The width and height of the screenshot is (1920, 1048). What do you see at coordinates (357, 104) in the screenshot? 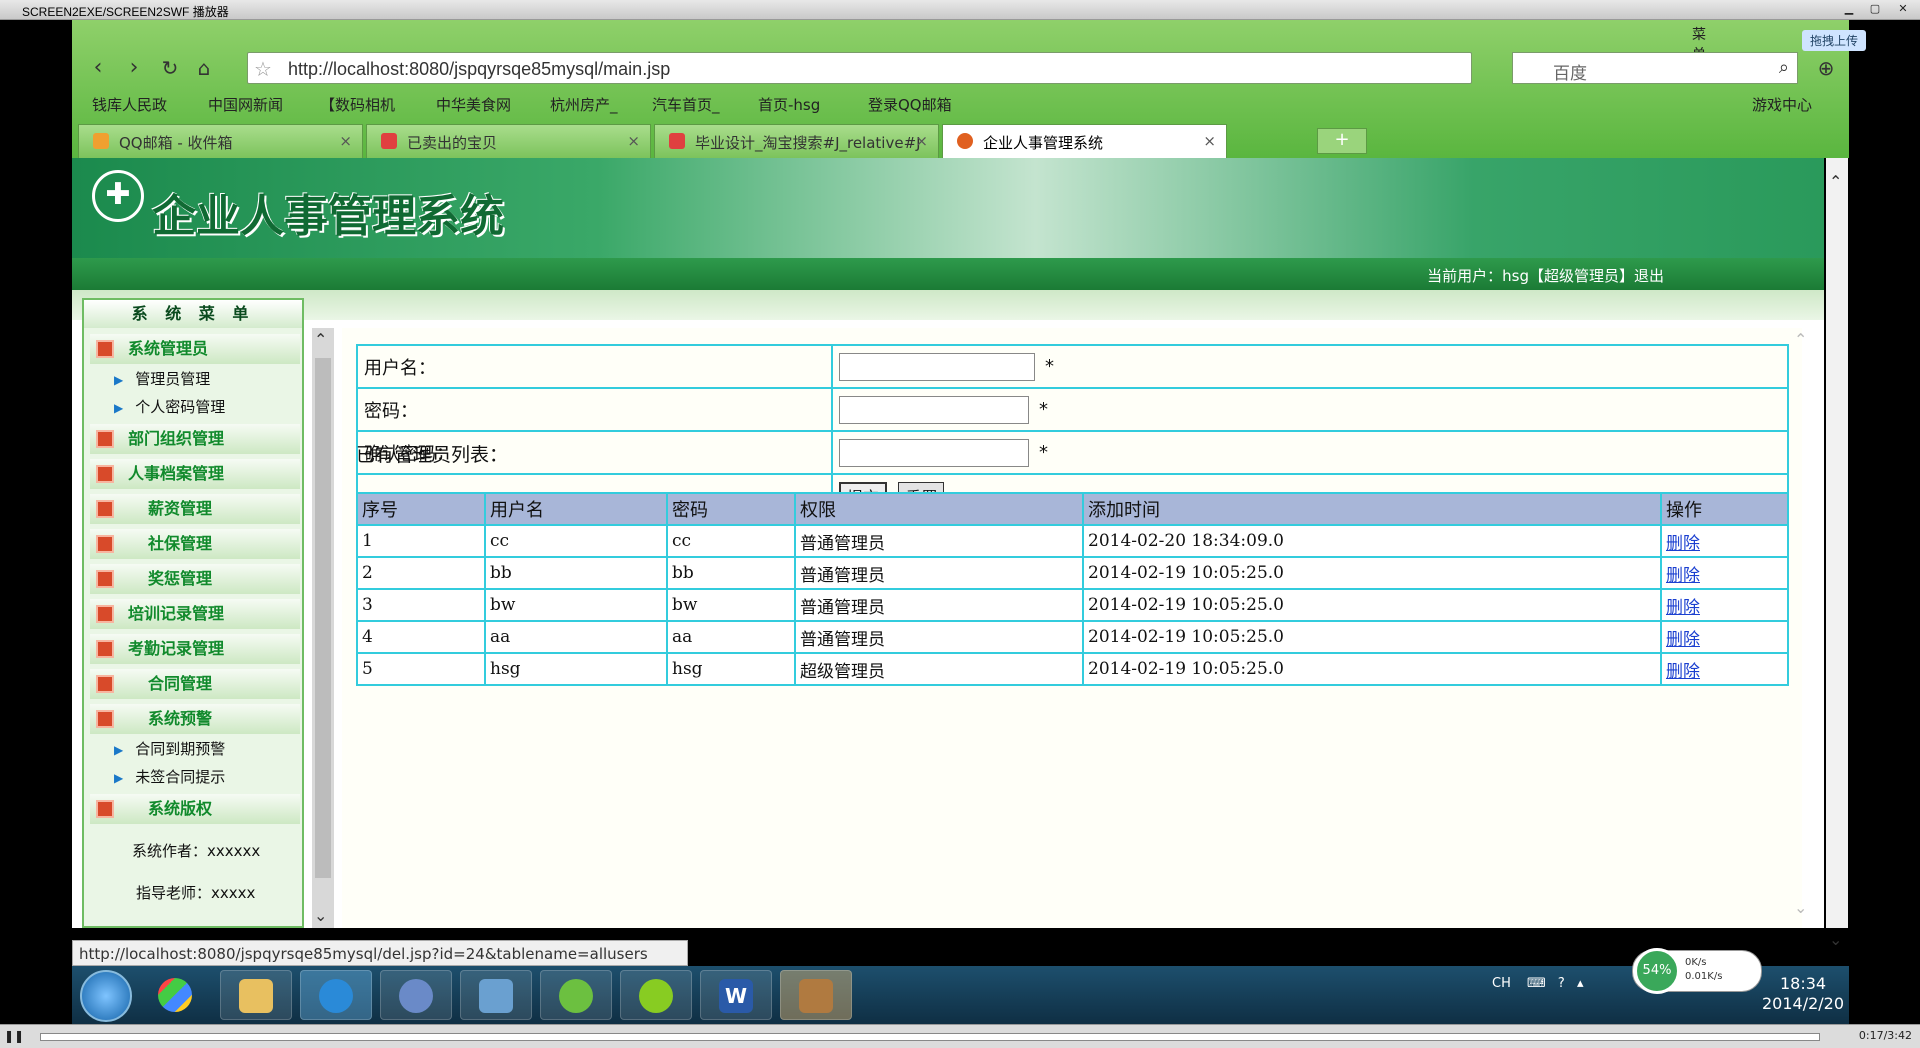
I see `bookmark-item: 【数码相机` at bounding box center [357, 104].